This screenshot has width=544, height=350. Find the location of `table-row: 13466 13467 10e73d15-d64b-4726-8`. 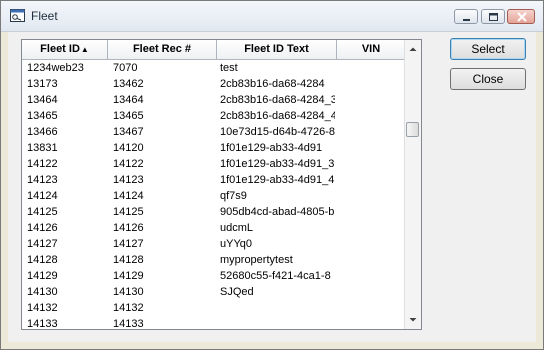

table-row: 13466 13467 10e73d15-d64b-4726-8 is located at coordinates (214, 132).